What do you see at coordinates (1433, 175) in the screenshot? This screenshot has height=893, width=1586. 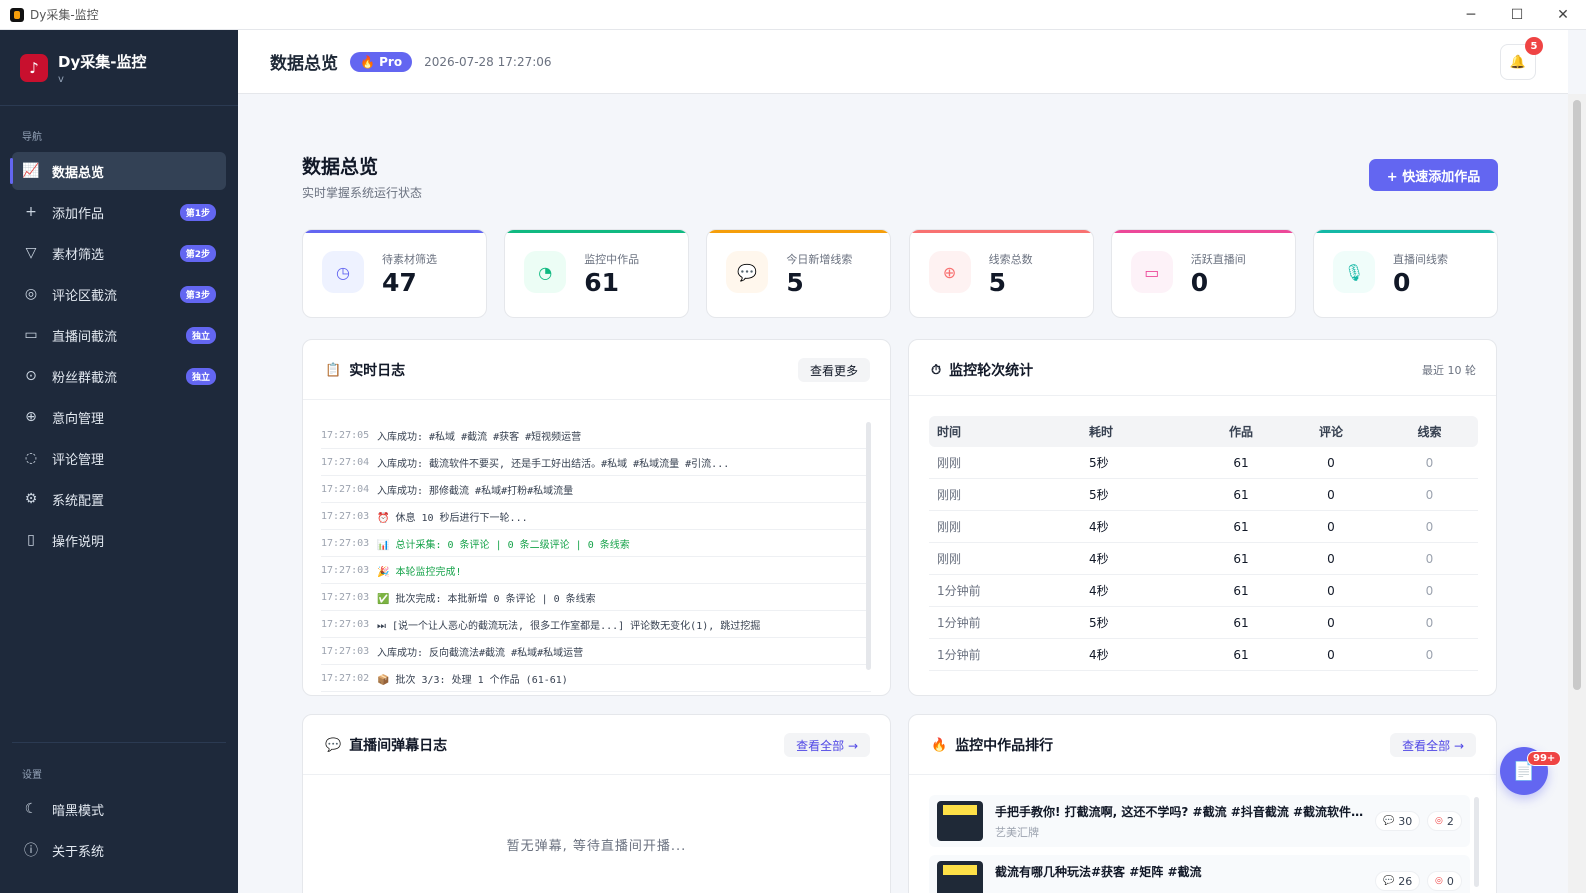 I see `quick-add-work-button: + 快速添加作品` at bounding box center [1433, 175].